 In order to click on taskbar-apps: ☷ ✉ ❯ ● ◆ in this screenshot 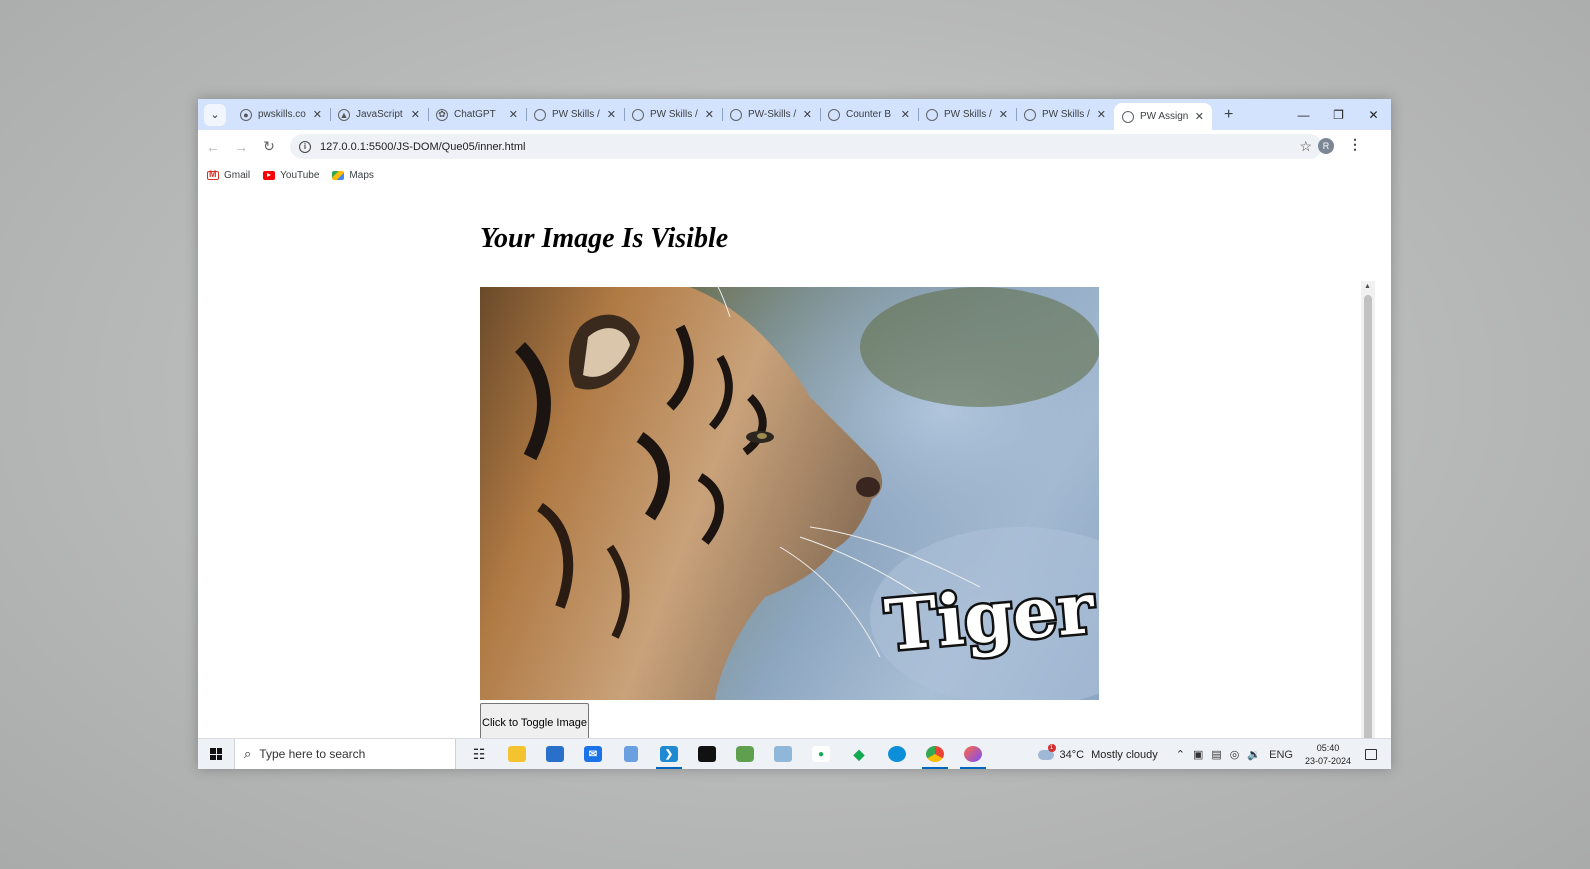, I will do `click(726, 754)`.